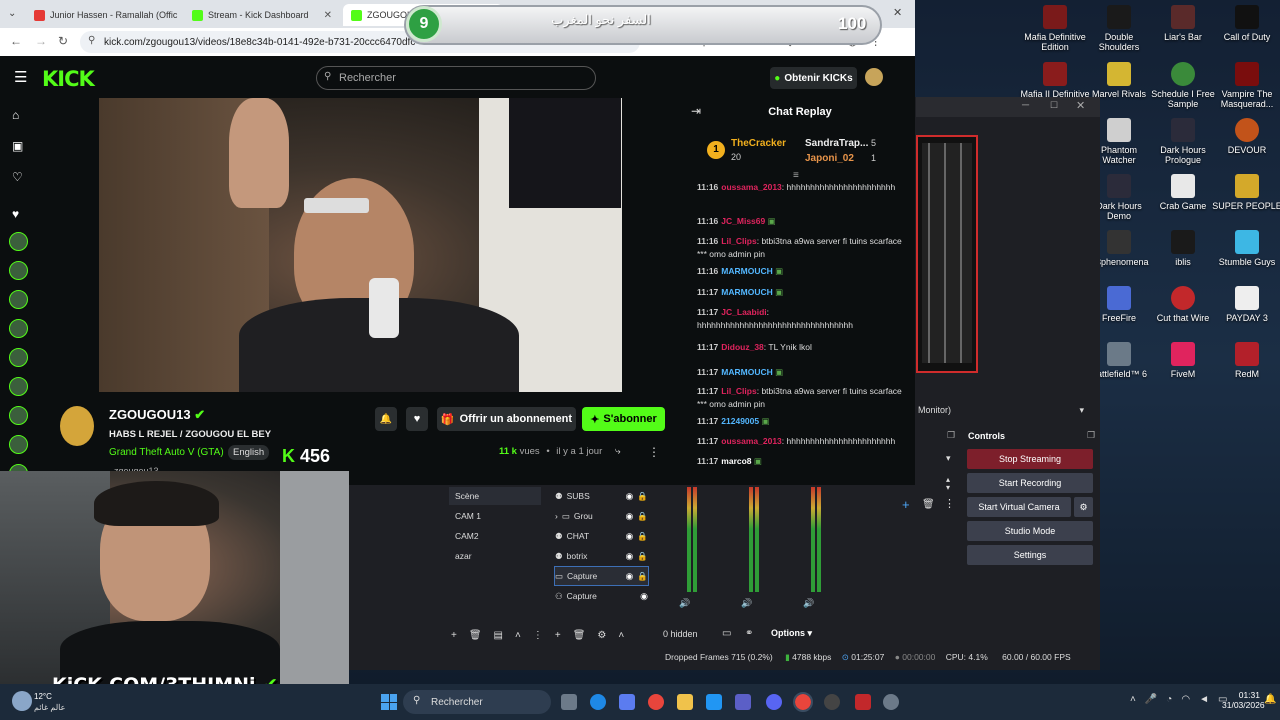 The image size is (1280, 720). What do you see at coordinates (1270, 699) in the screenshot?
I see `notifications-icon: 🔔` at bounding box center [1270, 699].